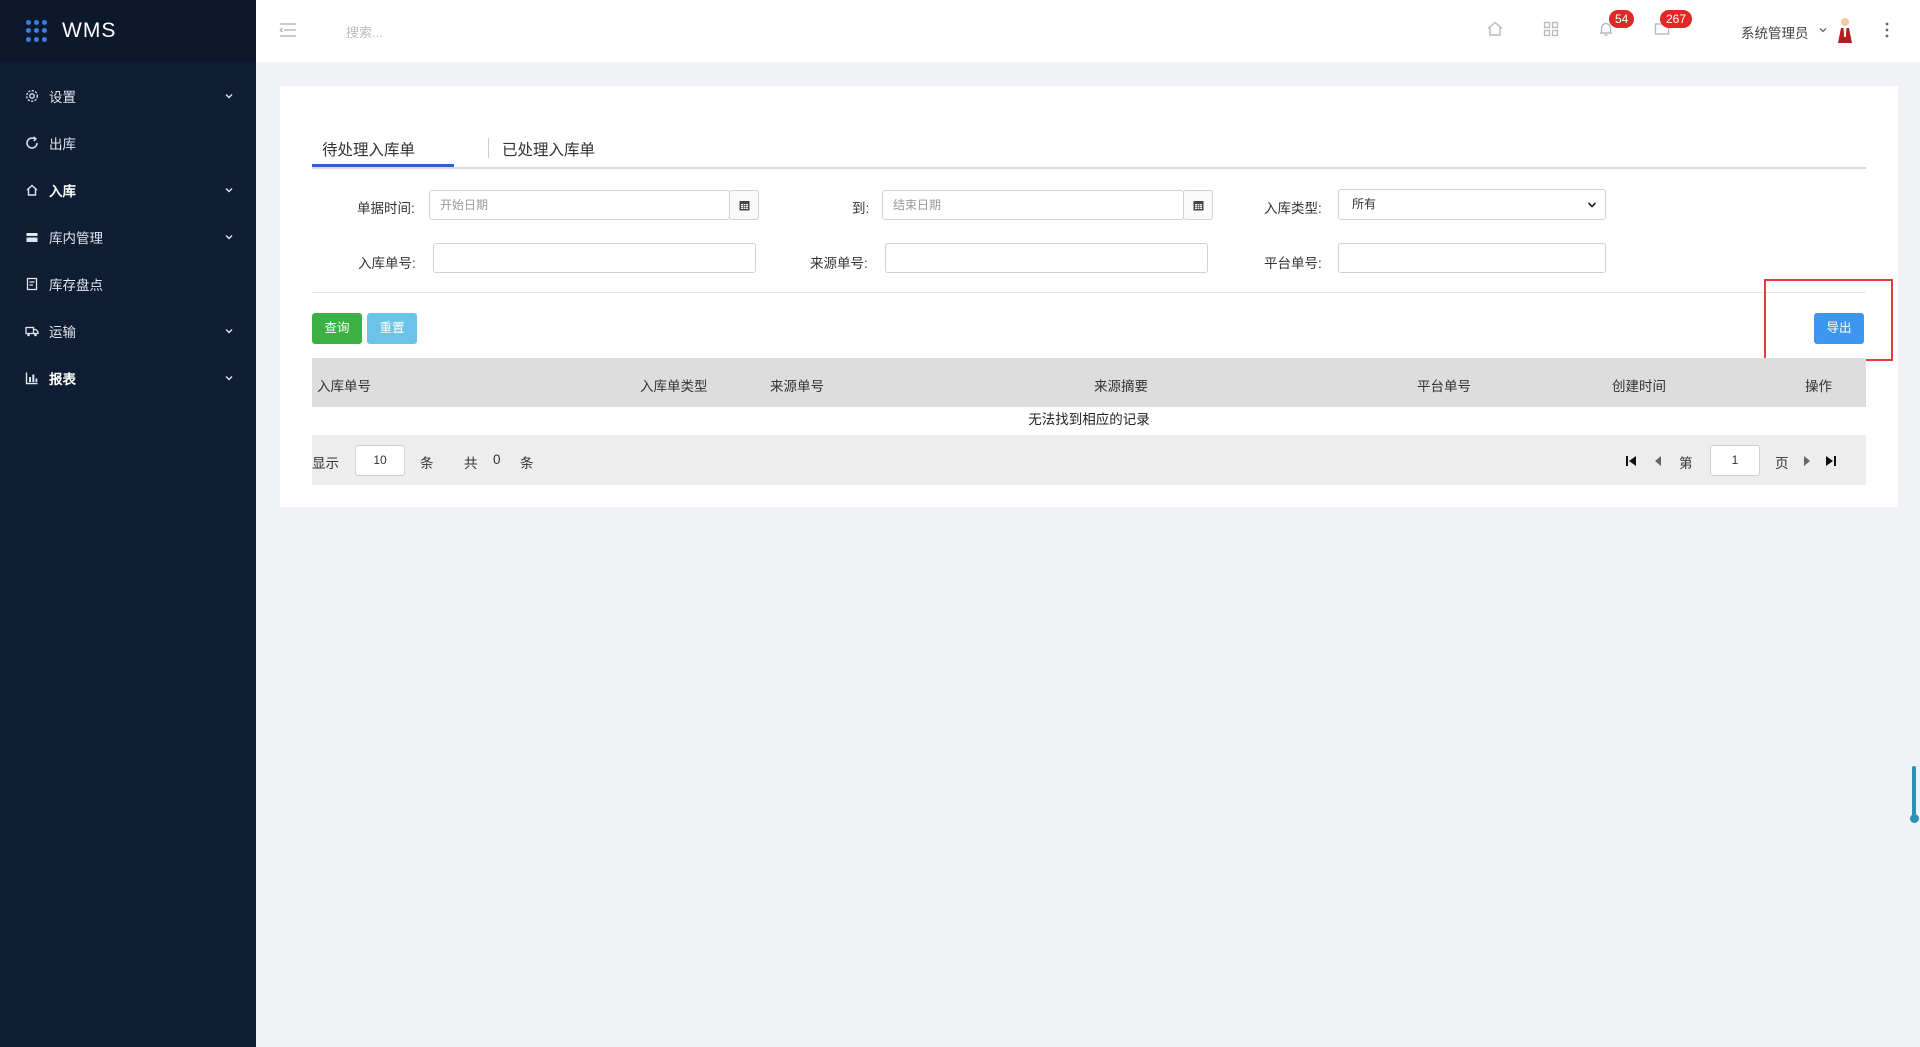 Image resolution: width=1920 pixels, height=1047 pixels. I want to click on page-prefix: 第, so click(1686, 463).